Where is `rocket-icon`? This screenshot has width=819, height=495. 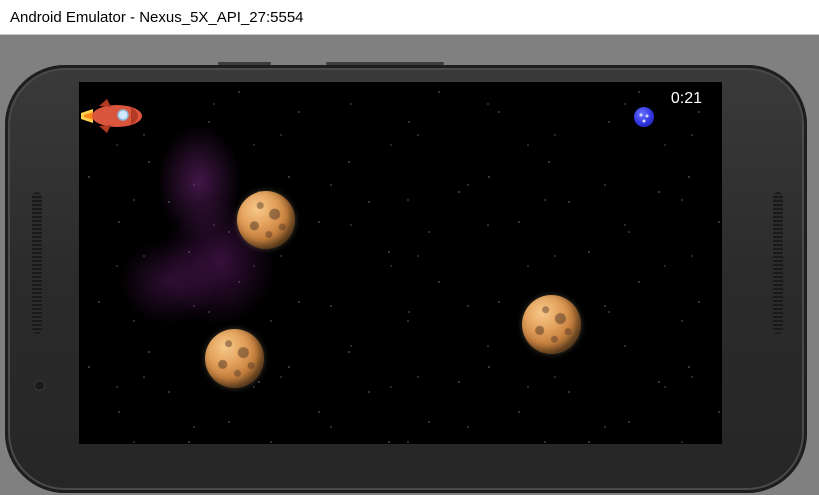 rocket-icon is located at coordinates (112, 116).